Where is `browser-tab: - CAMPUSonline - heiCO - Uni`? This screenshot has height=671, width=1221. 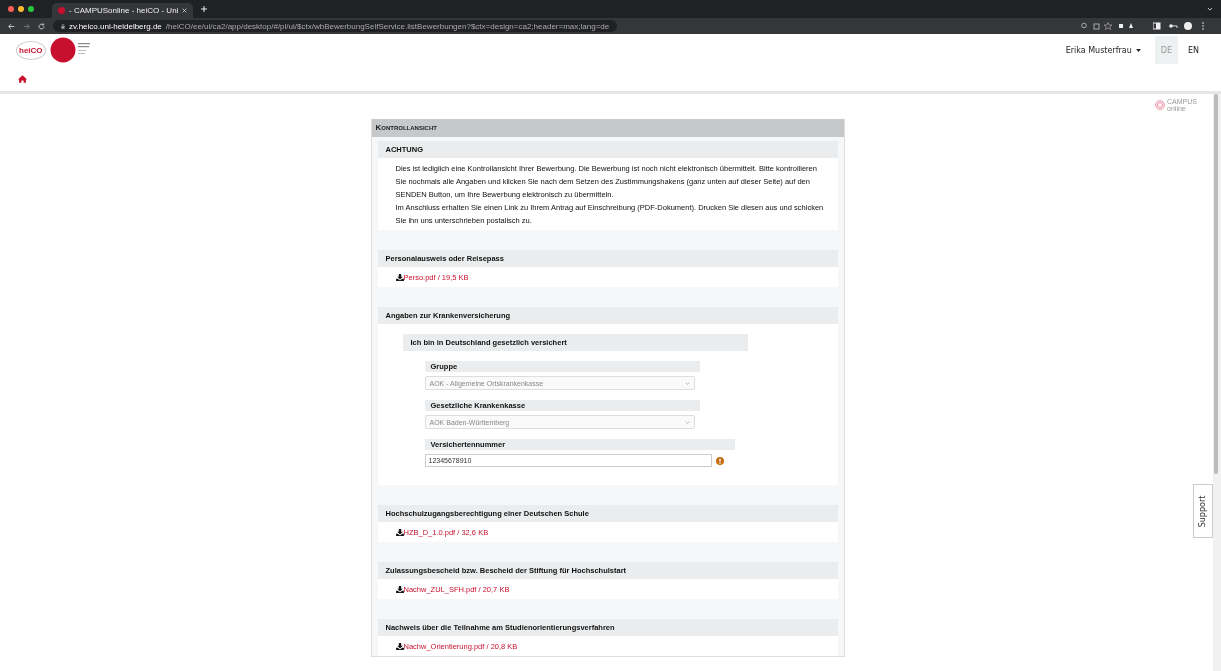
browser-tab: - CAMPUSonline - heiCO - Uni is located at coordinates (123, 10).